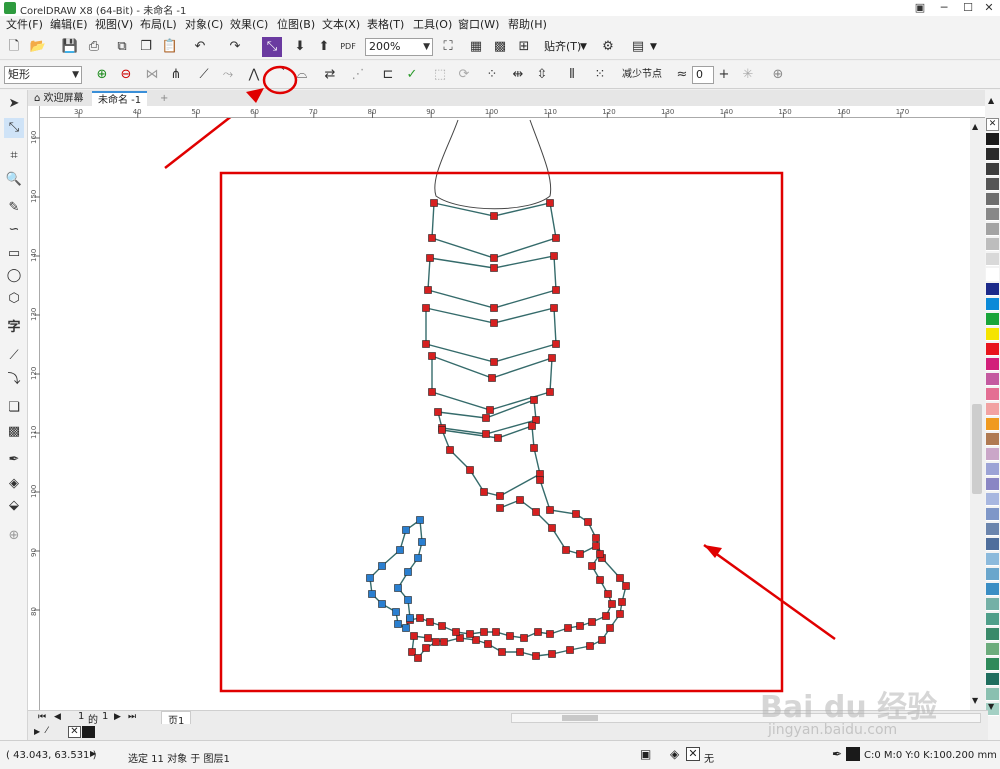  Describe the element at coordinates (330, 75) in the screenshot. I see `reverse-direction-icon: ⇄` at that location.